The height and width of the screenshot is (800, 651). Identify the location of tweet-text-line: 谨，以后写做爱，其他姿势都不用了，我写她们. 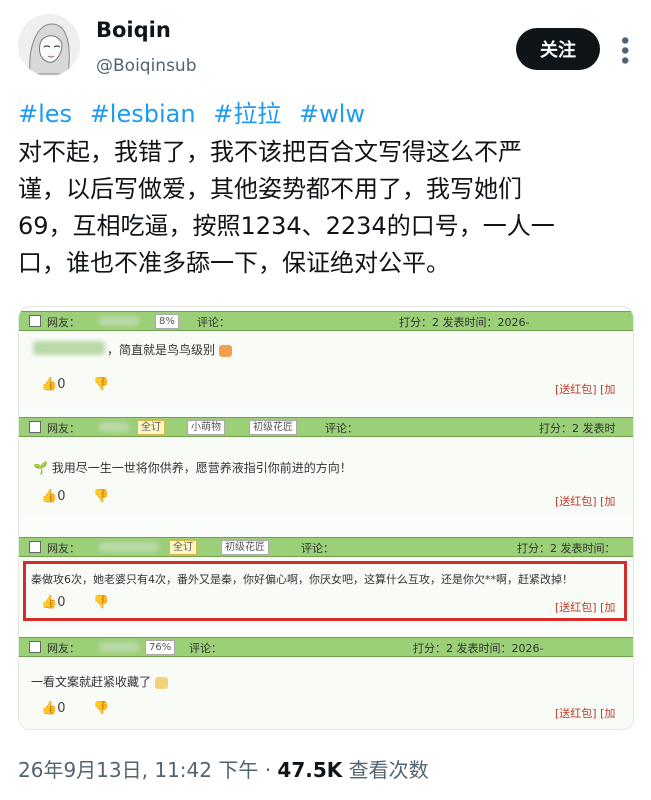
(270, 189).